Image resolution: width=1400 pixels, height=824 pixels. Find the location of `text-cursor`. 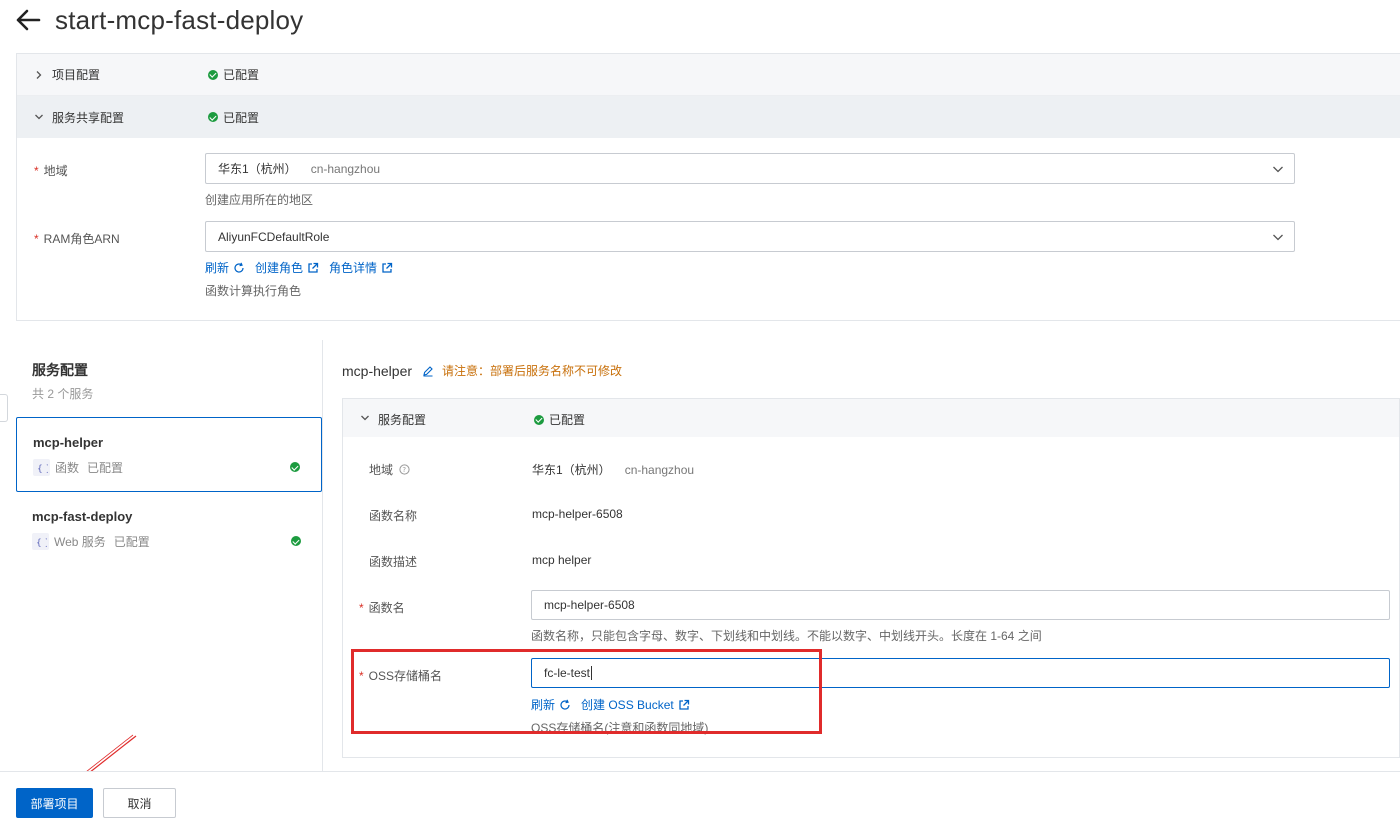

text-cursor is located at coordinates (592, 673).